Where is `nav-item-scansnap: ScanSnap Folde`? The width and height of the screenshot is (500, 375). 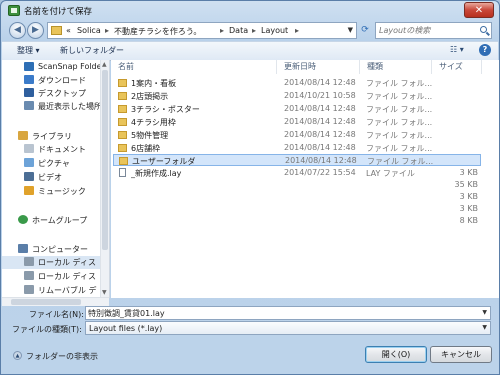 nav-item-scansnap: ScanSnap Folde is located at coordinates (52, 67).